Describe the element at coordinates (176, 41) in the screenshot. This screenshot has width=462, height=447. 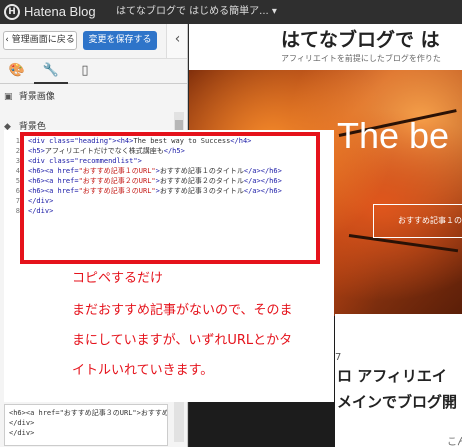
I see `collapse-panel-button: ‹` at that location.